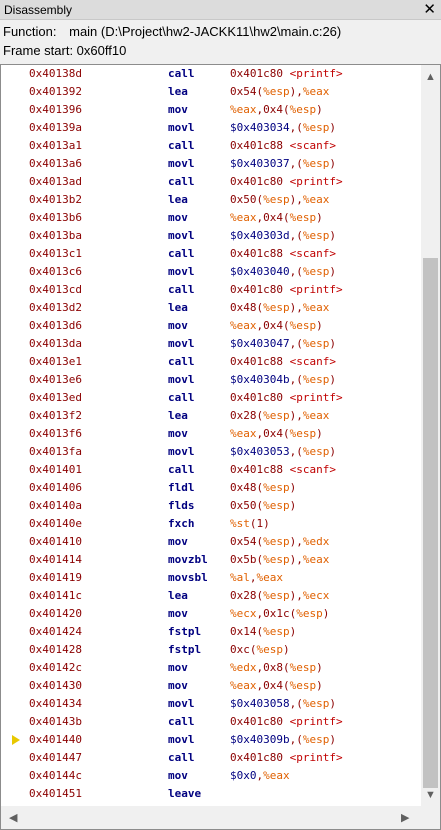 This screenshot has height=830, width=441. What do you see at coordinates (55, 721) in the screenshot?
I see `instruction-address: 0x40143b` at bounding box center [55, 721].